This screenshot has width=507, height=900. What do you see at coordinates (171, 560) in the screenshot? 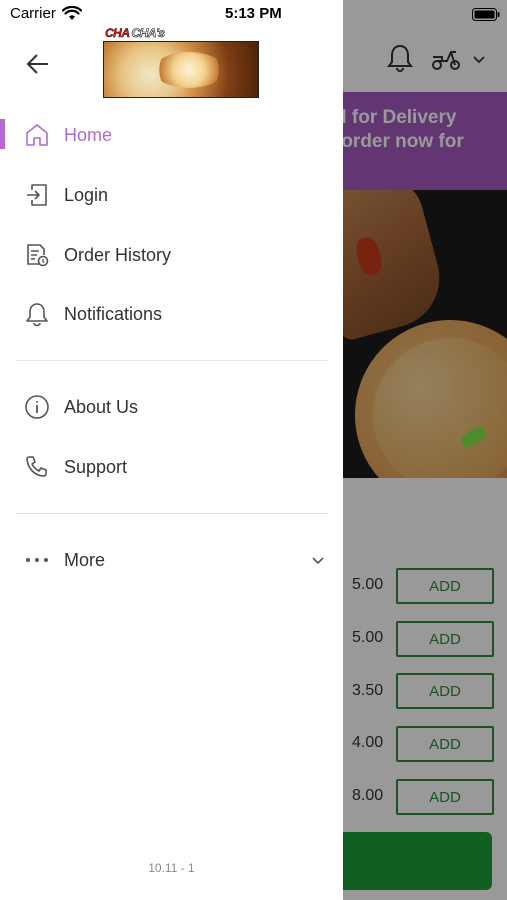
I see `menu-item-more: More` at bounding box center [171, 560].